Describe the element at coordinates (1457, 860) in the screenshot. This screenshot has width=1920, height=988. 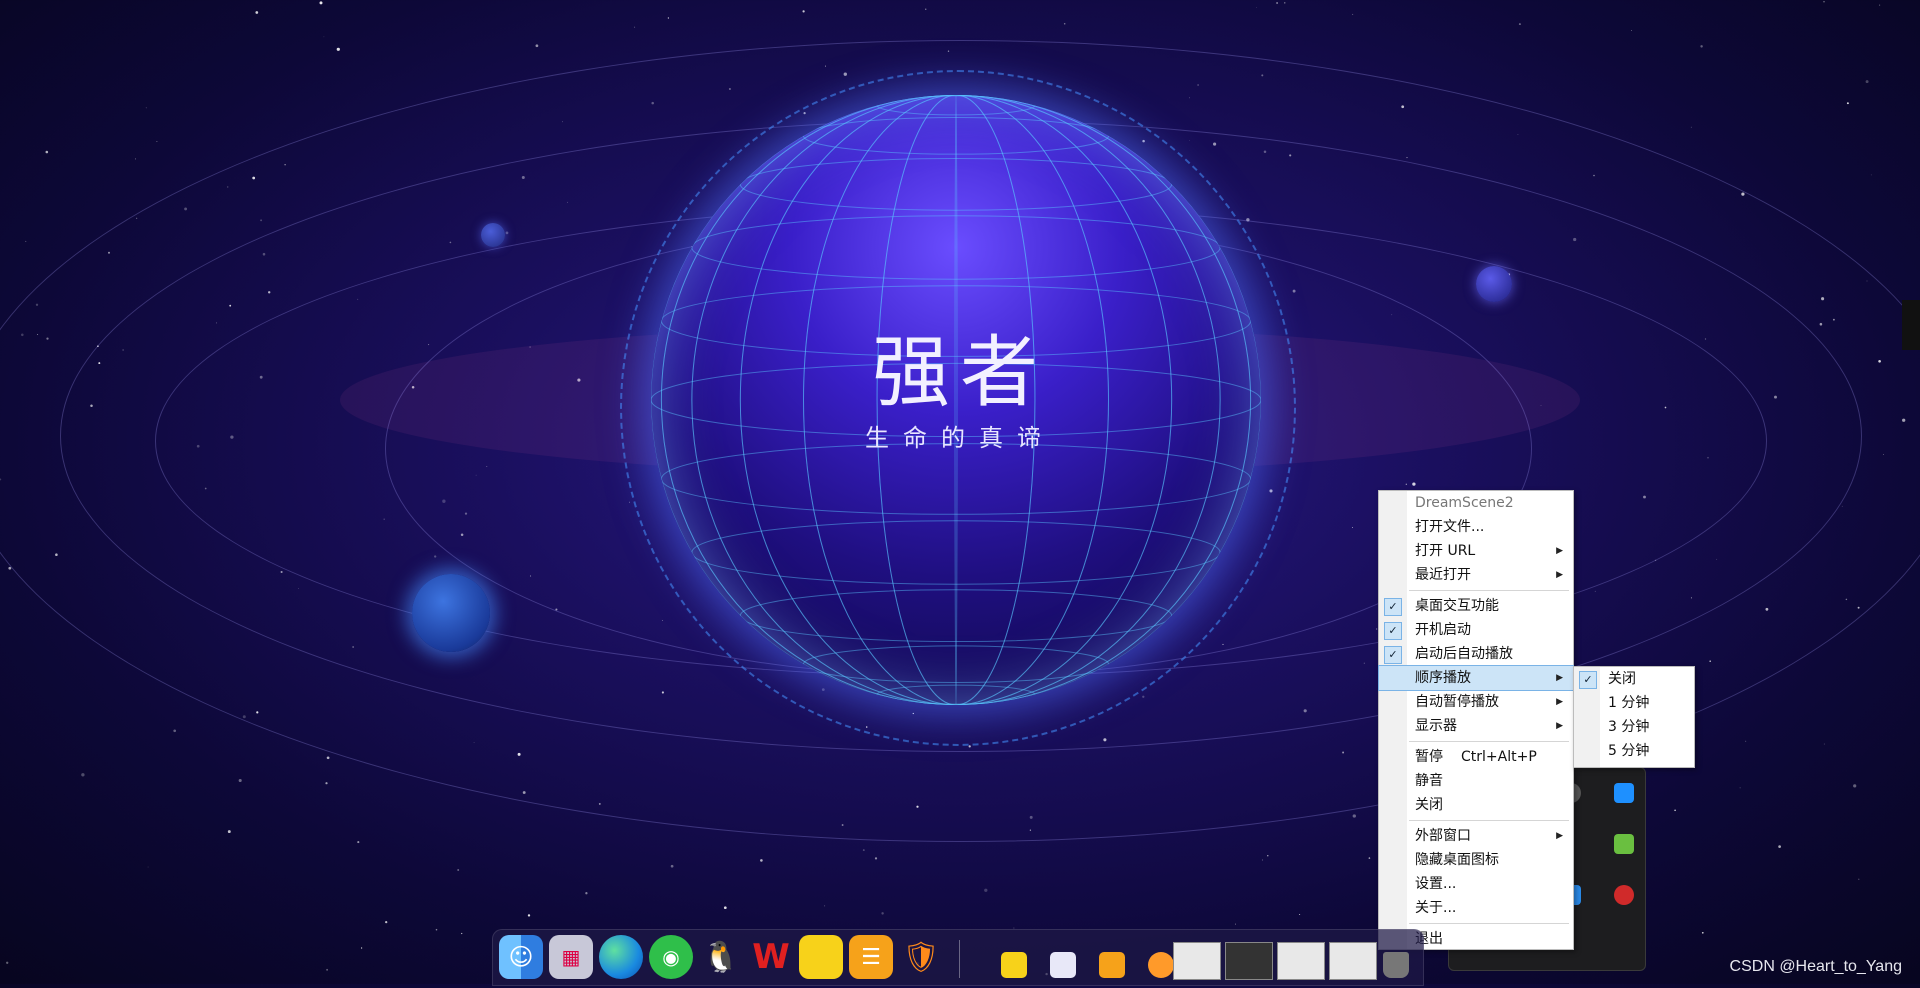
I see `menu-item-label: 隐藏桌面图标` at that location.